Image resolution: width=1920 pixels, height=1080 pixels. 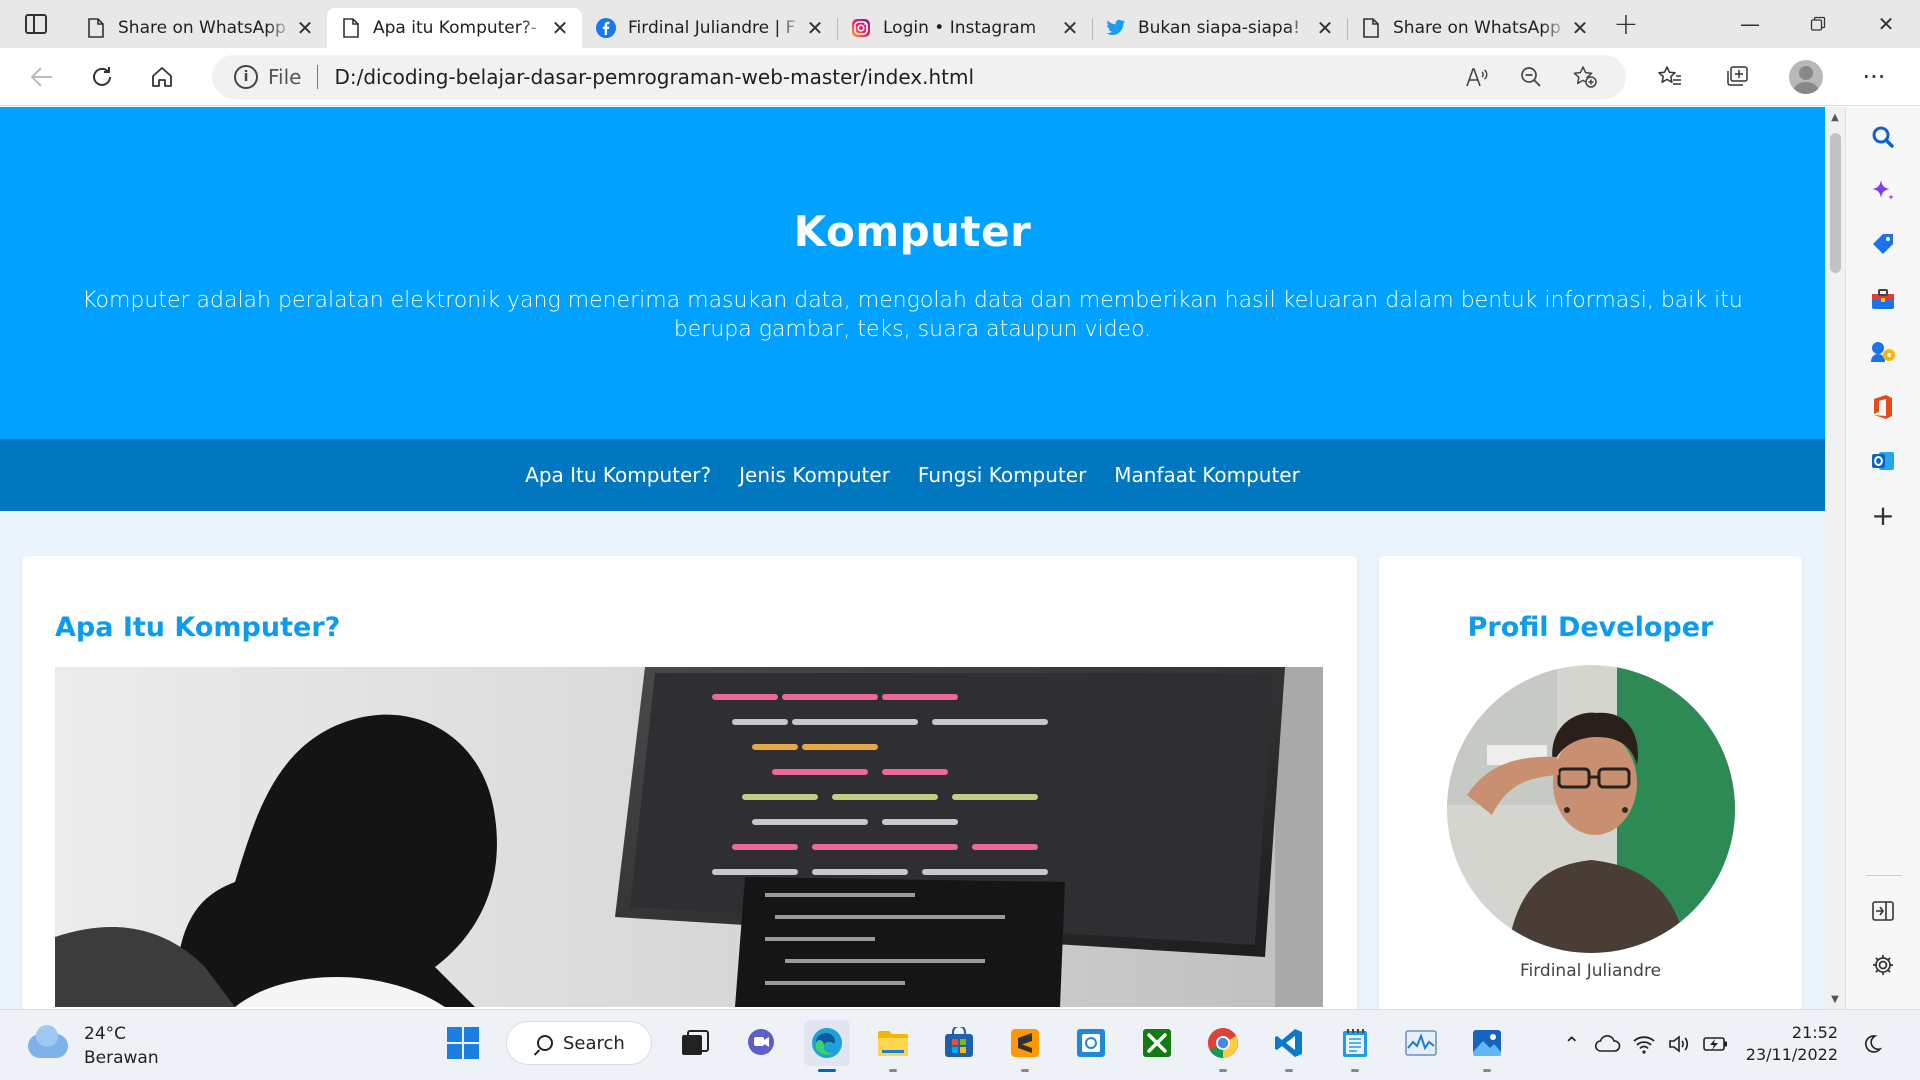 I want to click on sidebar-settings-button, so click(x=1883, y=965).